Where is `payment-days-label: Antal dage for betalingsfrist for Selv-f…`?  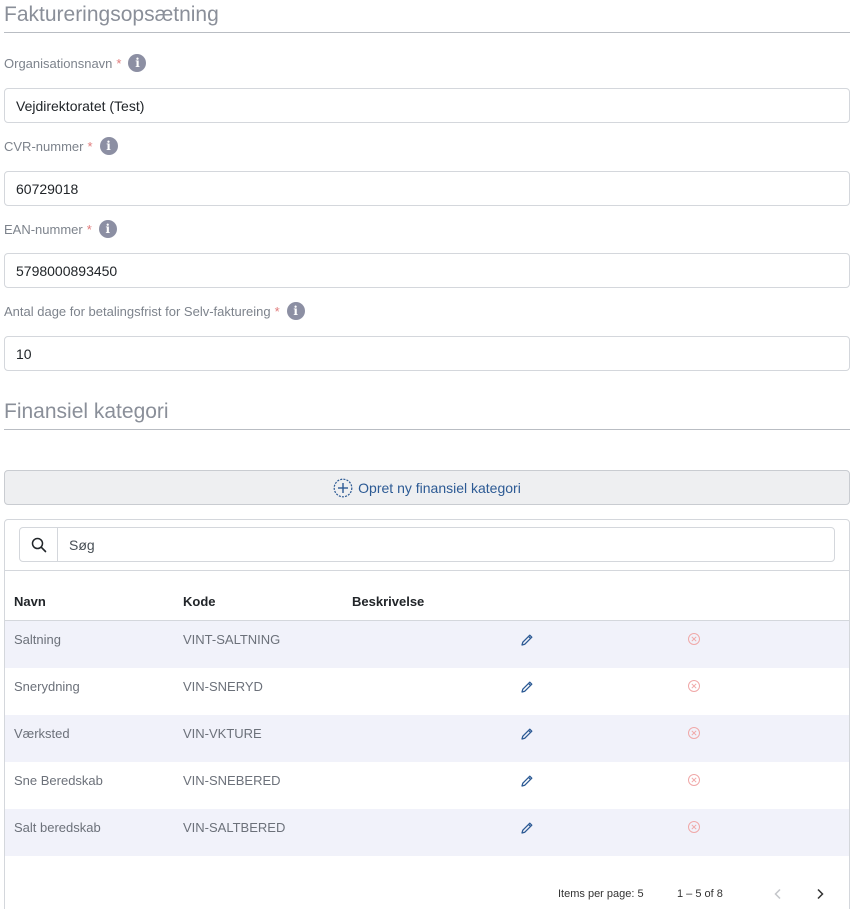 payment-days-label: Antal dage for betalingsfrist for Selv-f… is located at coordinates (154, 311).